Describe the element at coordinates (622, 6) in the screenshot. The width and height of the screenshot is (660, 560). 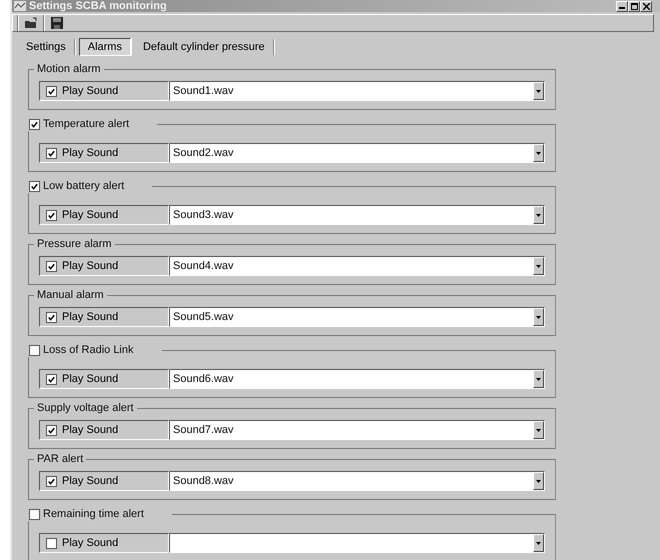
I see `minimize-button` at that location.